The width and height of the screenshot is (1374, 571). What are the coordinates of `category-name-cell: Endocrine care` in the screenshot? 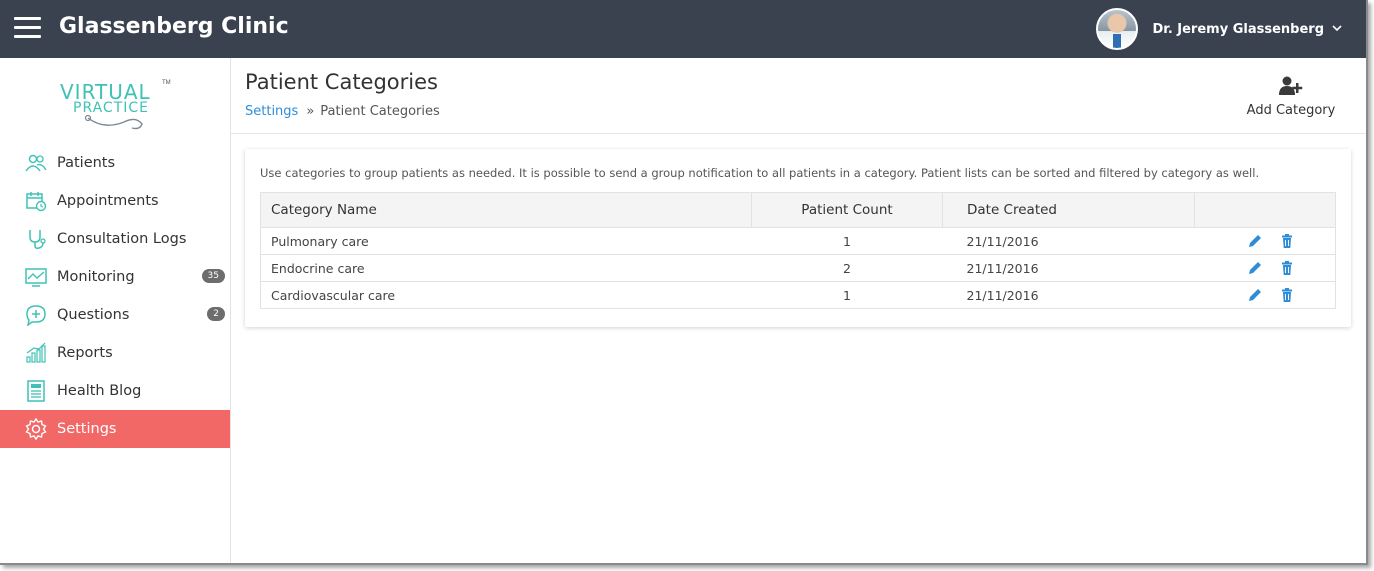 It's located at (506, 268).